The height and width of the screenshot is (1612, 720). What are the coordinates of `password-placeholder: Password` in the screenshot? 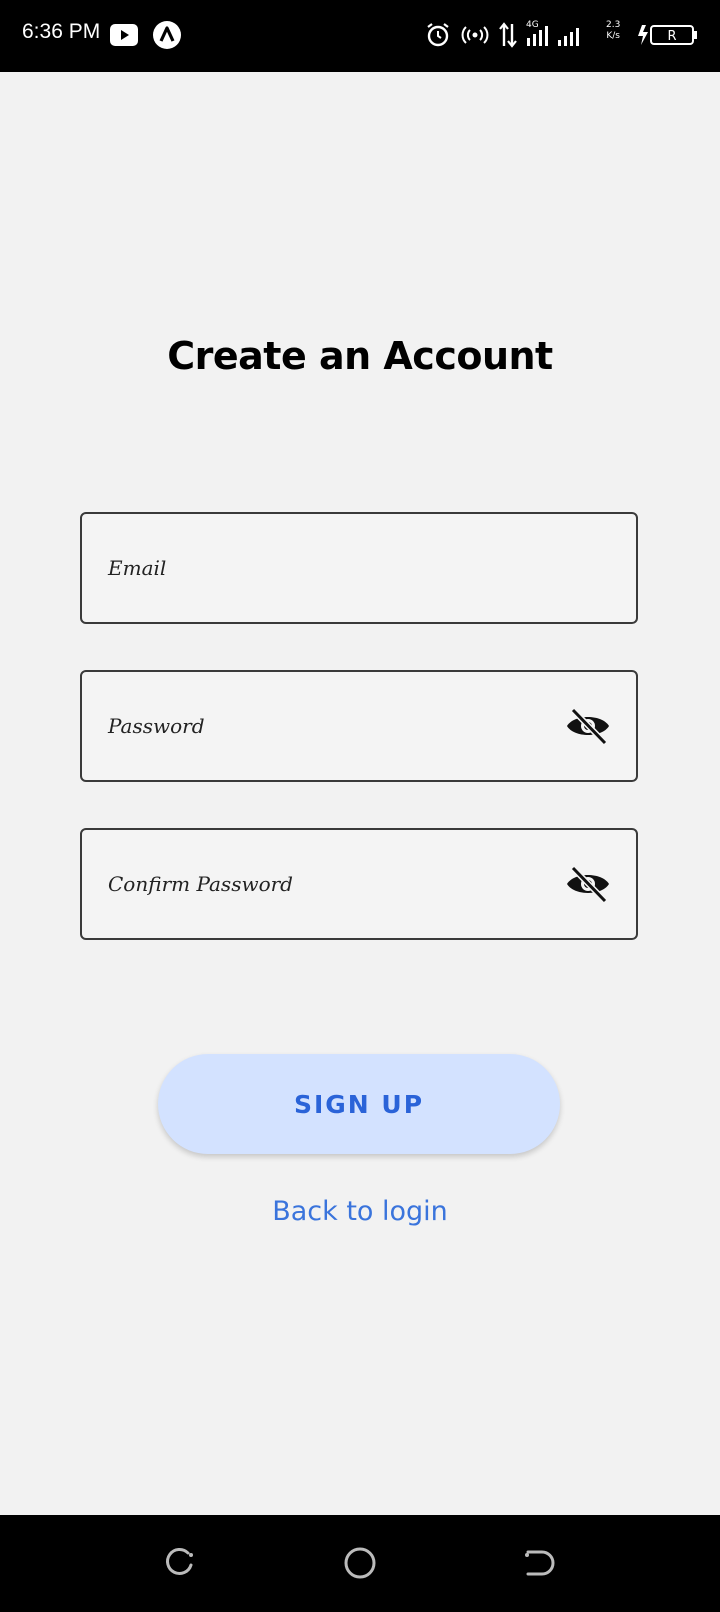 It's located at (156, 726).